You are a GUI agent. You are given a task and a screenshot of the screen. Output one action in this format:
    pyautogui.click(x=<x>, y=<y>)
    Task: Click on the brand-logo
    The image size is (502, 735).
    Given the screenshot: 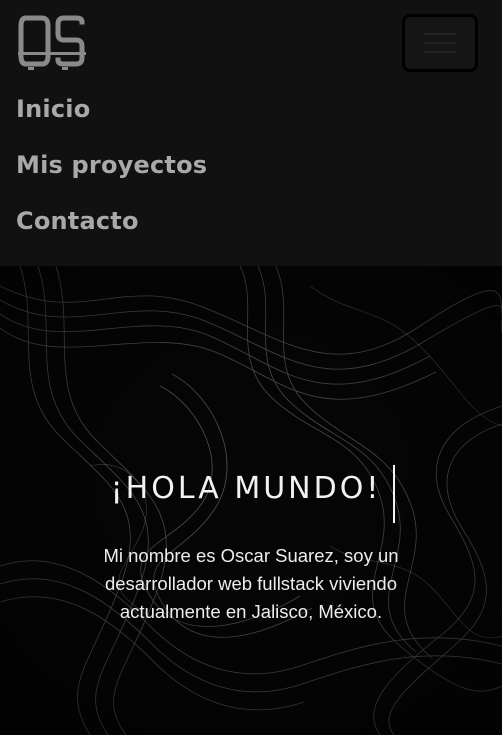 What is the action you would take?
    pyautogui.click(x=52, y=42)
    